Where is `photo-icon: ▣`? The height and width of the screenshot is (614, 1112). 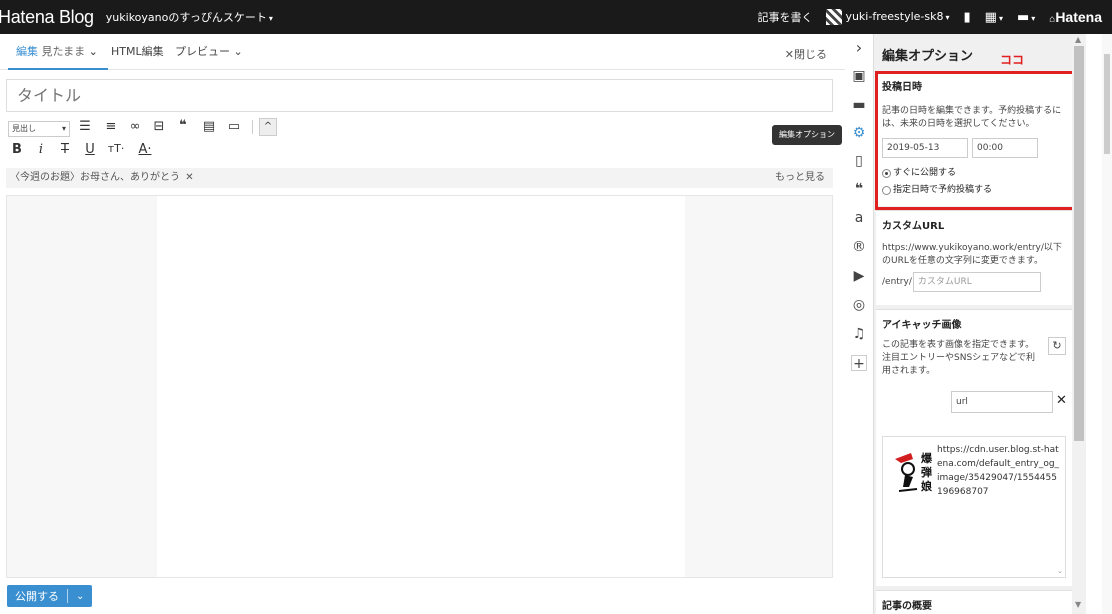 photo-icon: ▣ is located at coordinates (859, 76).